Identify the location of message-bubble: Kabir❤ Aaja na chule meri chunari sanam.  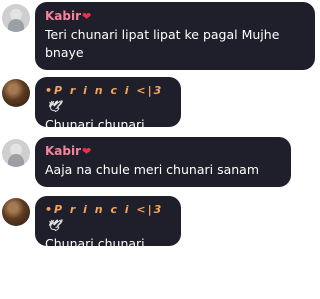
(163, 162).